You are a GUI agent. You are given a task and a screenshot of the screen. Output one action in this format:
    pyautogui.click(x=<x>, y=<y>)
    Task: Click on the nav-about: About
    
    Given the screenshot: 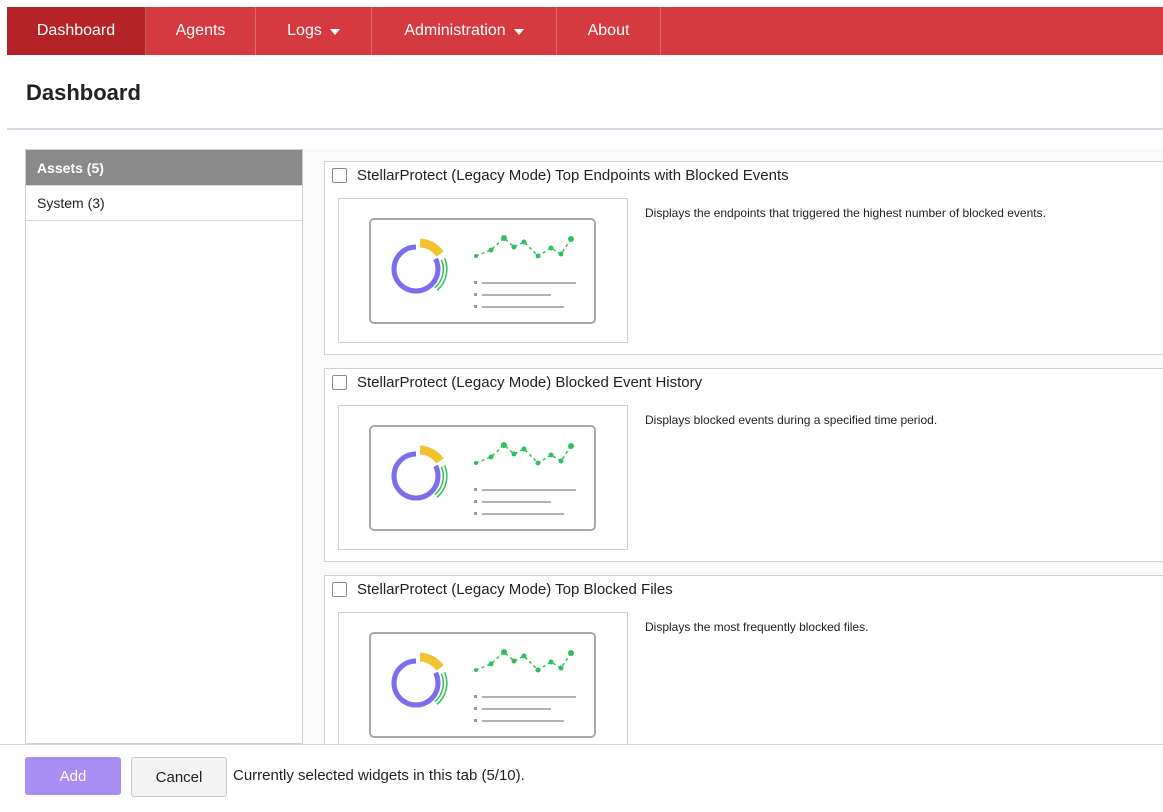 What is the action you would take?
    pyautogui.click(x=609, y=31)
    